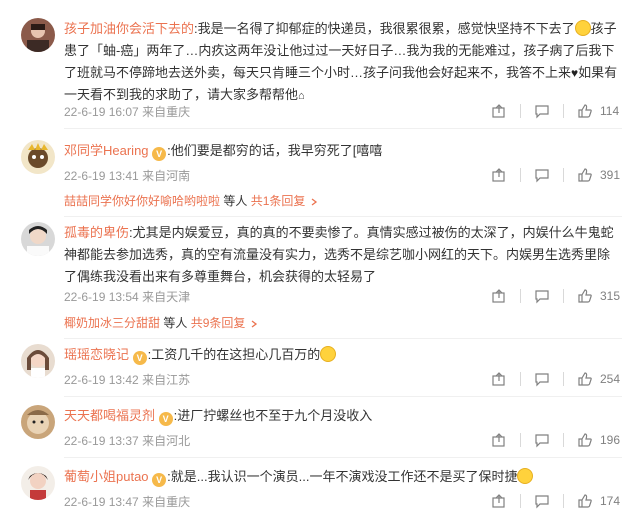 This screenshot has height=516, width=640. Describe the element at coordinates (525, 476) in the screenshot. I see `laughing-emoji-icon` at that location.